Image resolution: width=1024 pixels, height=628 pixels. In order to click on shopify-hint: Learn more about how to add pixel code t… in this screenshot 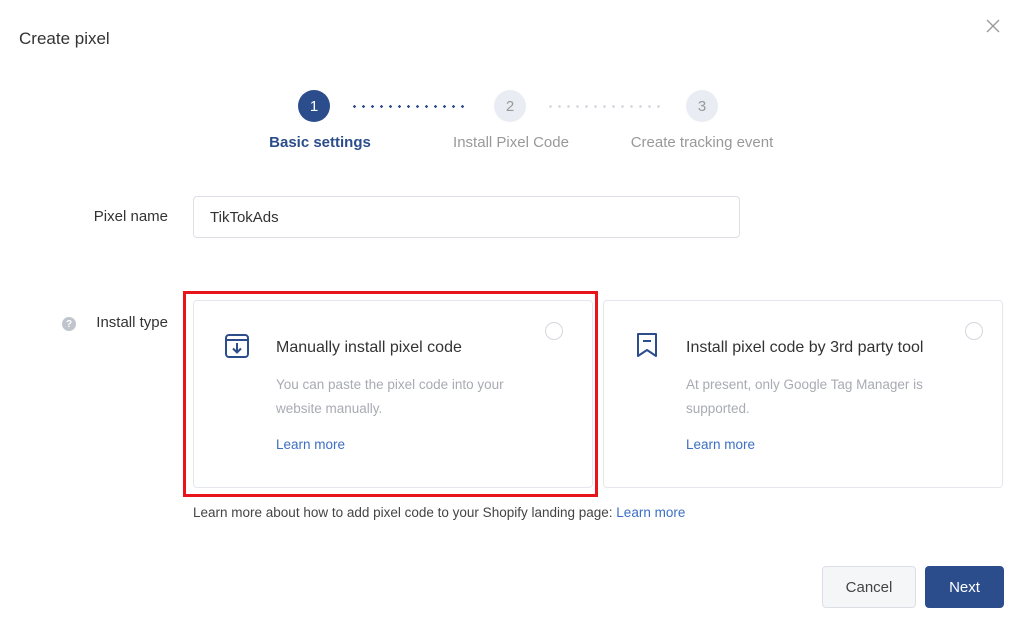, I will do `click(439, 512)`.